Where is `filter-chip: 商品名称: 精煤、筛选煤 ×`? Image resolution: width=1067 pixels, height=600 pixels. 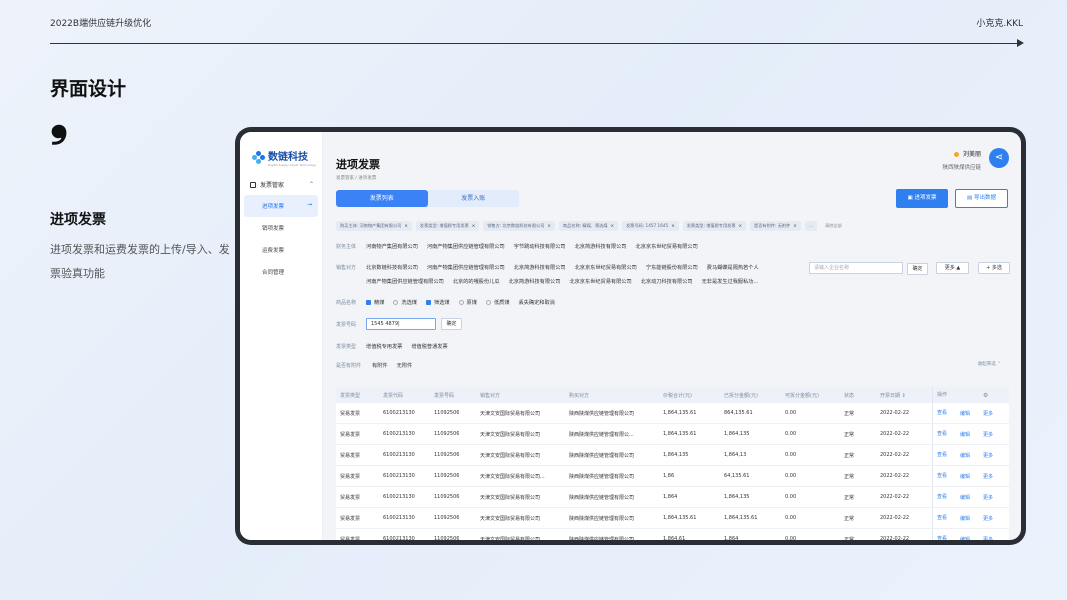 filter-chip: 商品名称: 精煤、筛选煤 × is located at coordinates (588, 226).